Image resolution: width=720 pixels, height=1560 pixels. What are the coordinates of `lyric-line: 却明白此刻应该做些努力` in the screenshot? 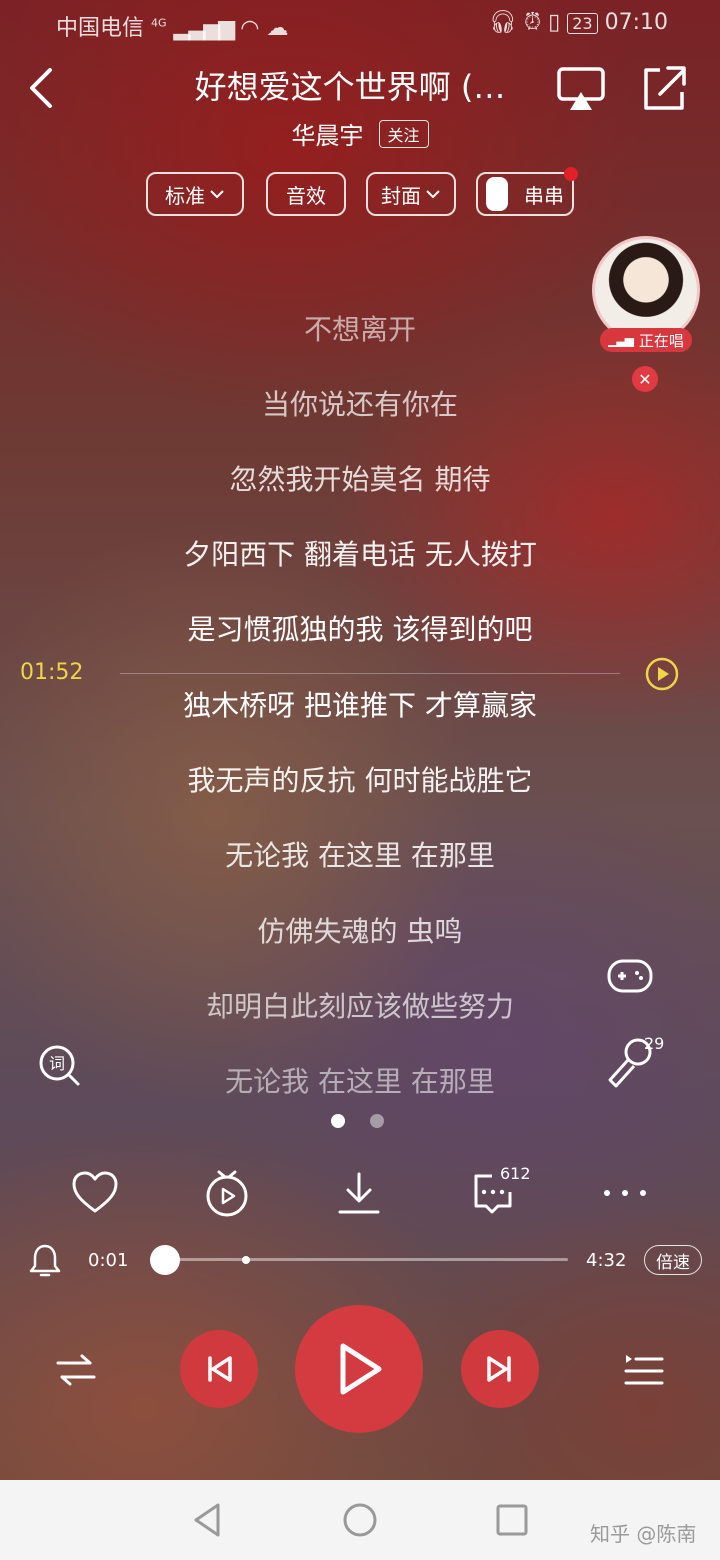 It's located at (359, 1006).